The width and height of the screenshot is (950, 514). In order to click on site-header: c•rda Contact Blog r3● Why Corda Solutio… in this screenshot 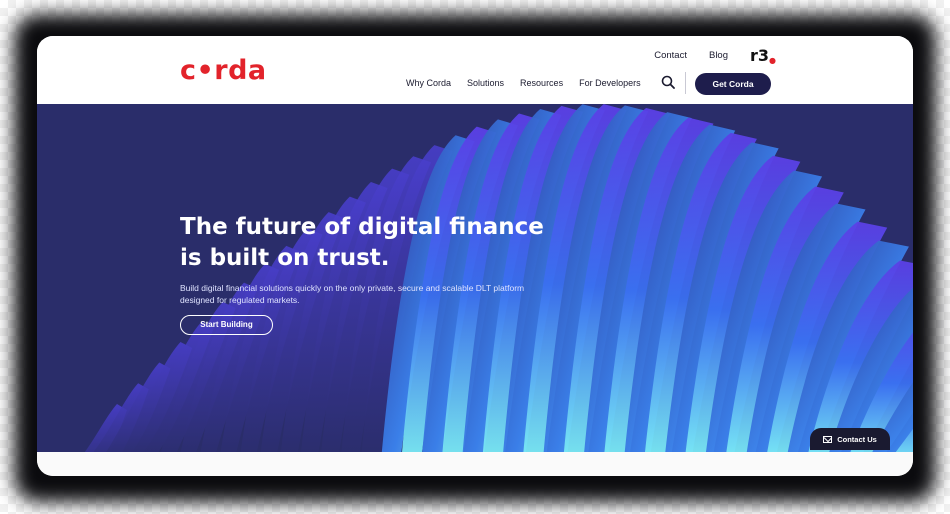, I will do `click(475, 70)`.